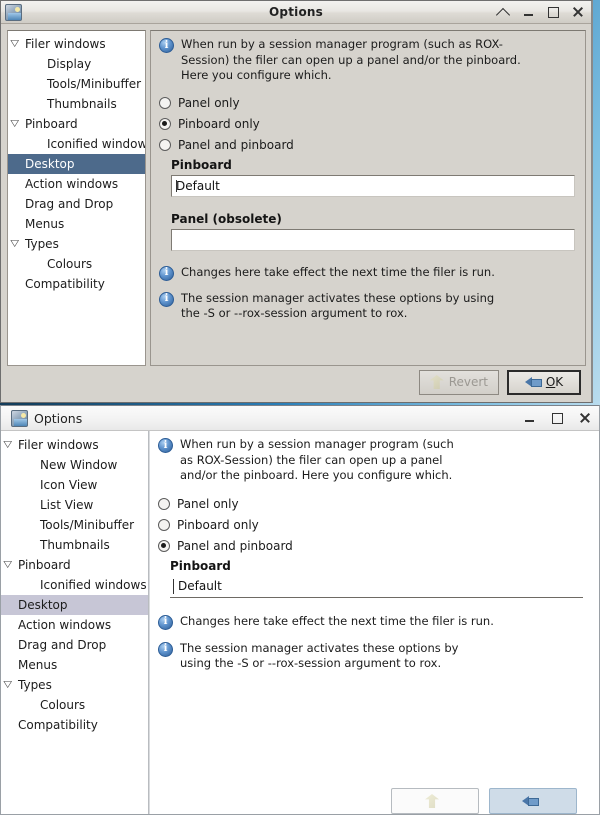 The image size is (600, 815). What do you see at coordinates (76, 64) in the screenshot?
I see `tree-item-display: Display` at bounding box center [76, 64].